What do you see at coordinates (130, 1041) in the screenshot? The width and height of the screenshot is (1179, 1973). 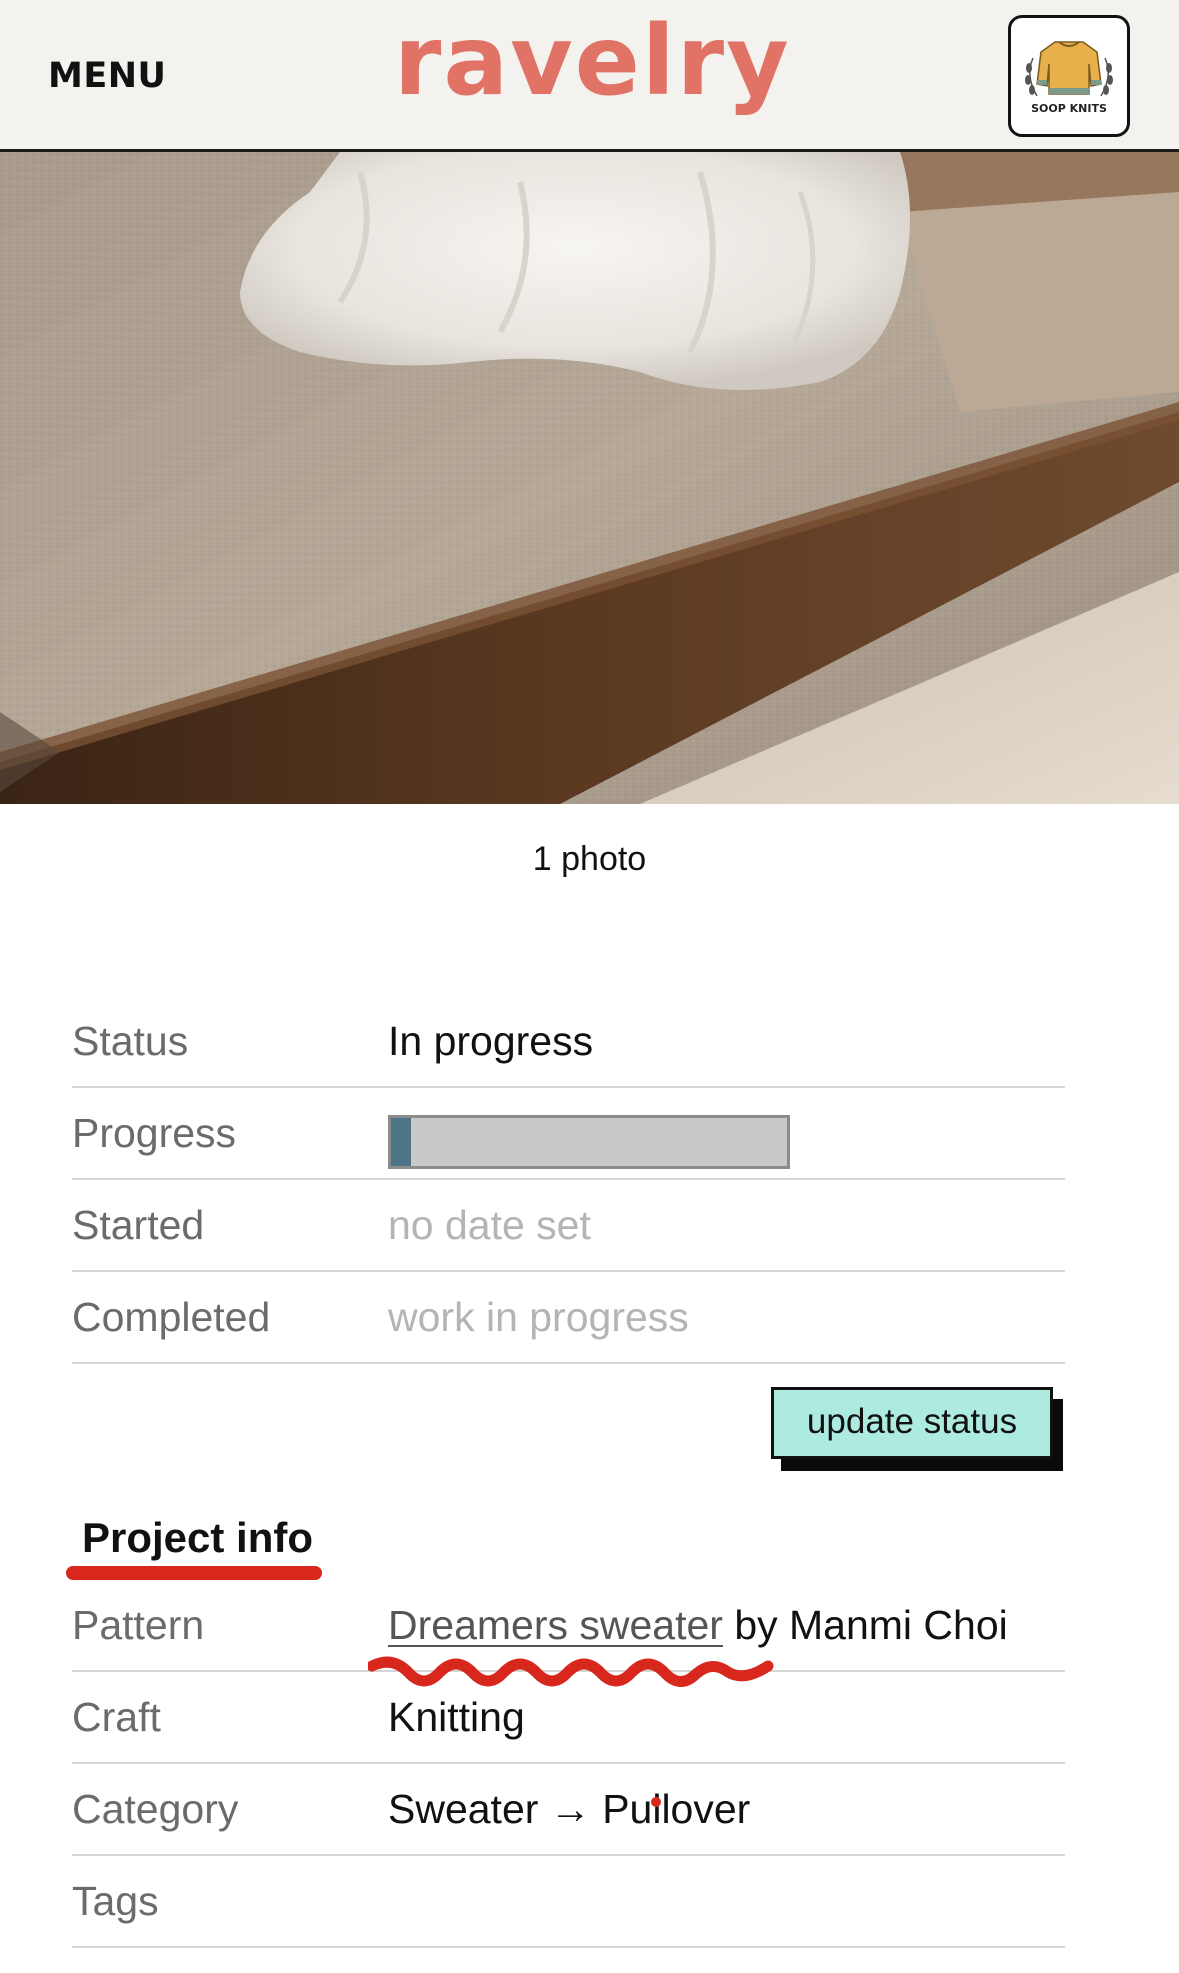 I see `row-label: Status` at bounding box center [130, 1041].